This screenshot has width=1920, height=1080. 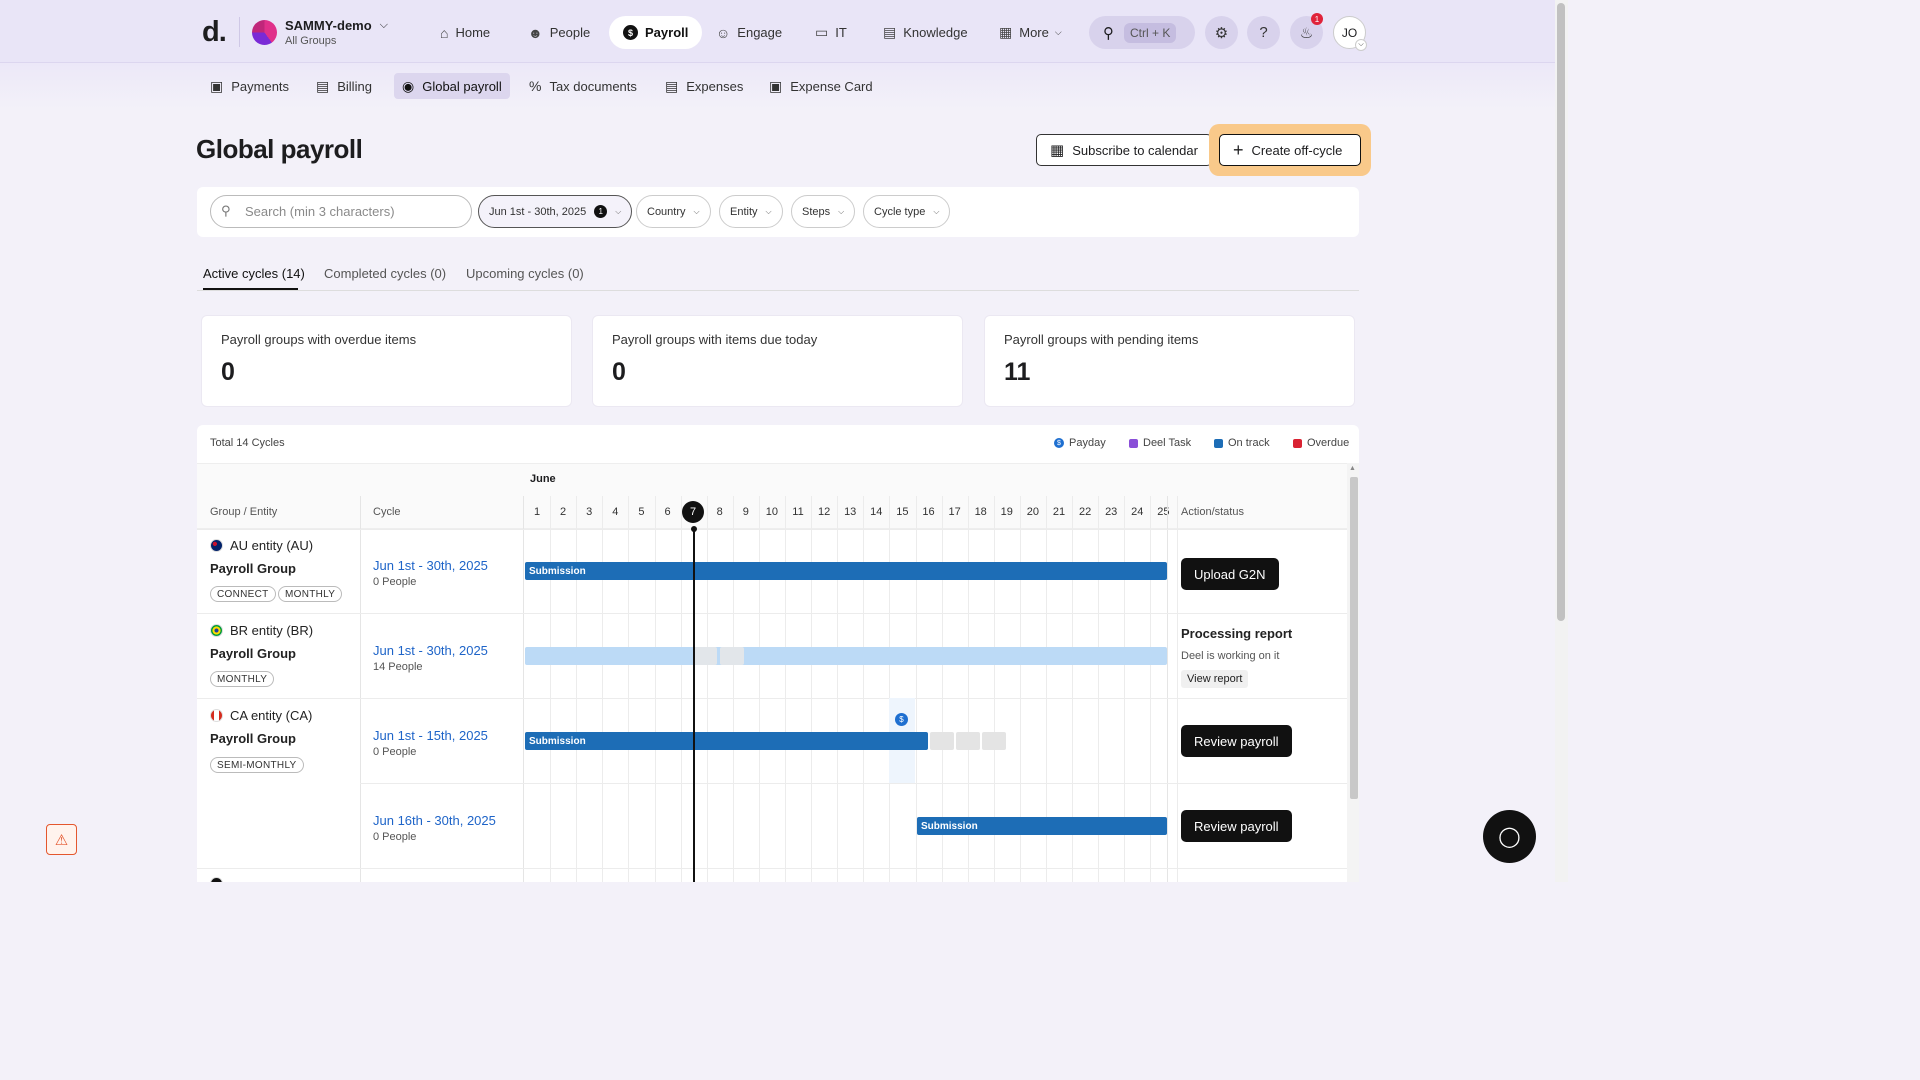 What do you see at coordinates (902, 512) in the screenshot?
I see `day-label: 15` at bounding box center [902, 512].